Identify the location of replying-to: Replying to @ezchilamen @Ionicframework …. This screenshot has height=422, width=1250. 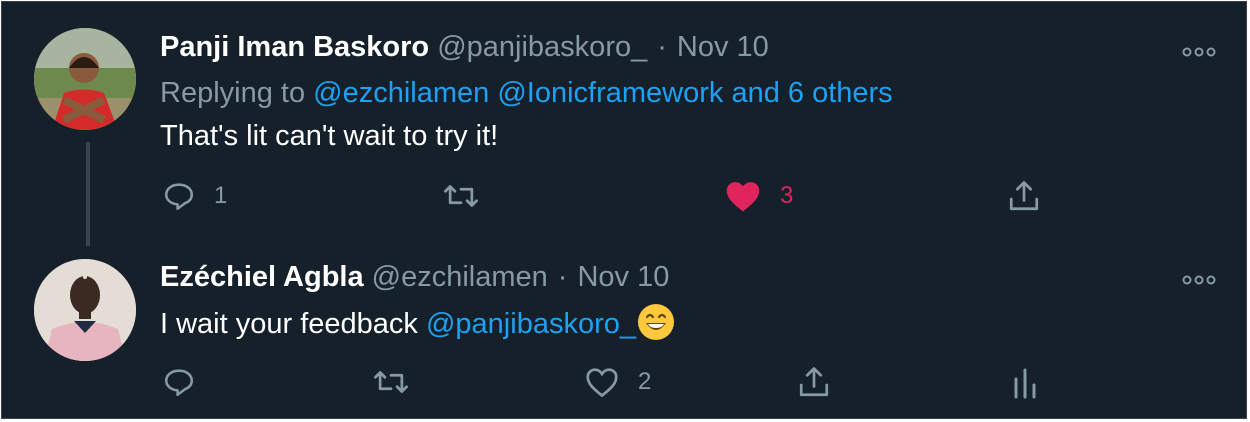
(526, 93).